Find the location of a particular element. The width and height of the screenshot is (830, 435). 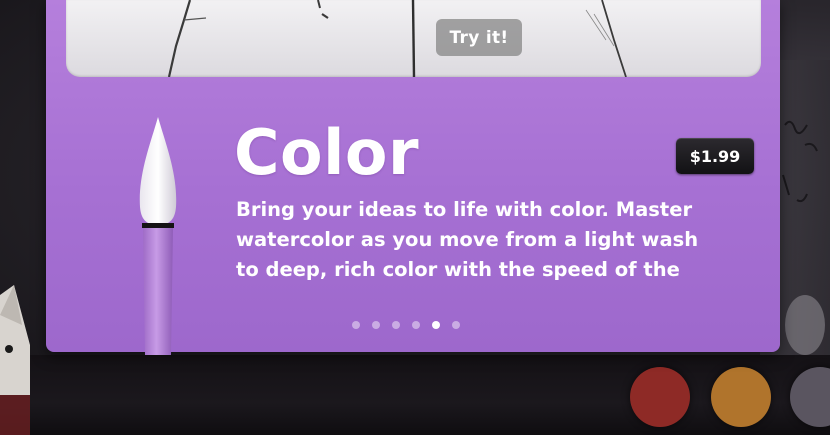

color-swatch-orange is located at coordinates (741, 397).